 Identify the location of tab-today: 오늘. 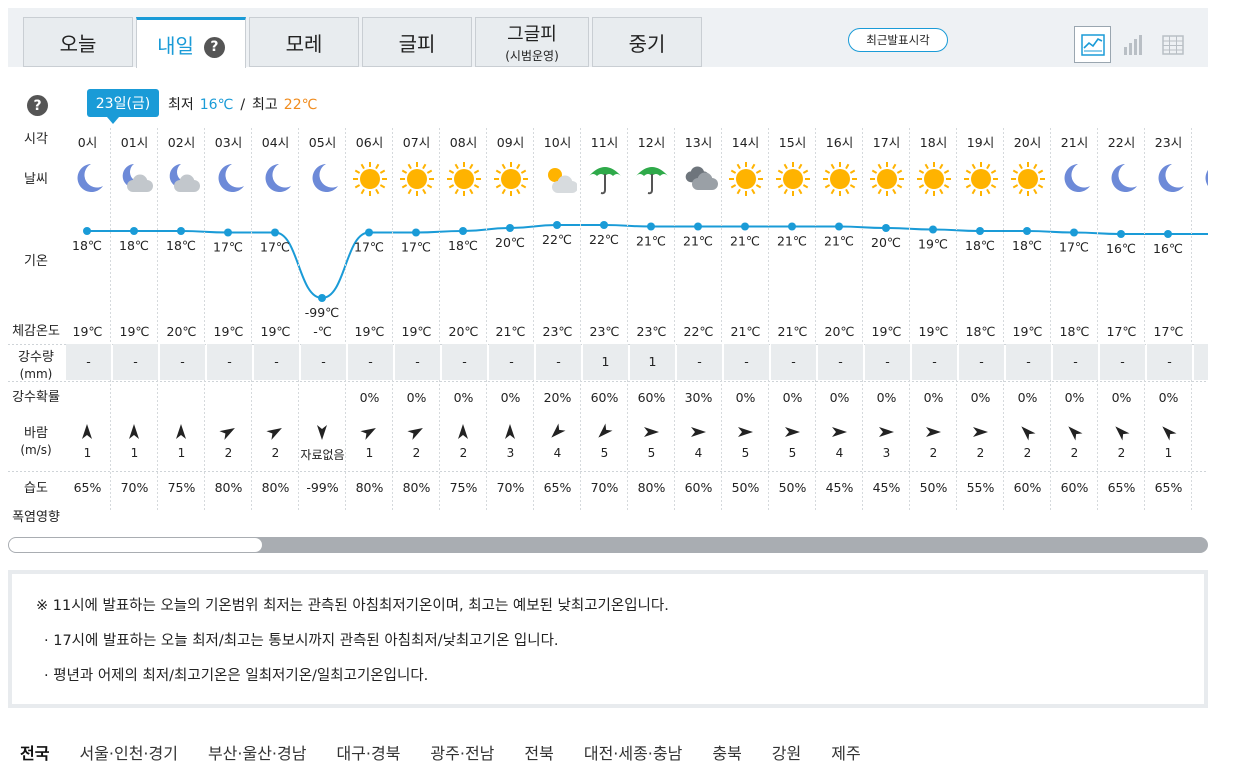
(78, 42).